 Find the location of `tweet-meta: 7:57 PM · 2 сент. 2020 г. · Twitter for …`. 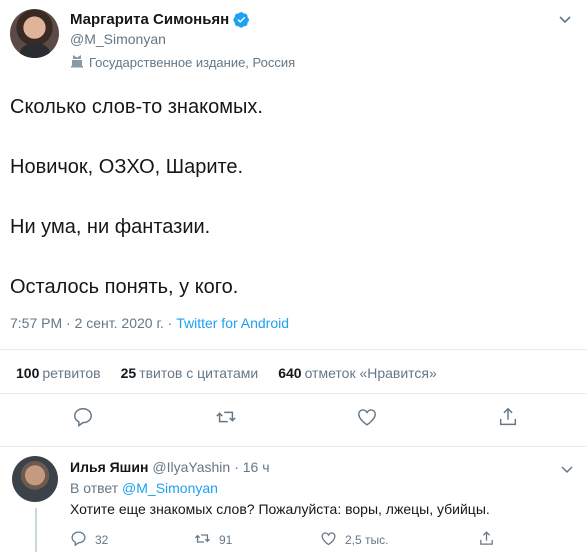

tweet-meta: 7:57 PM · 2 сент. 2020 г. · Twitter for … is located at coordinates (149, 323).